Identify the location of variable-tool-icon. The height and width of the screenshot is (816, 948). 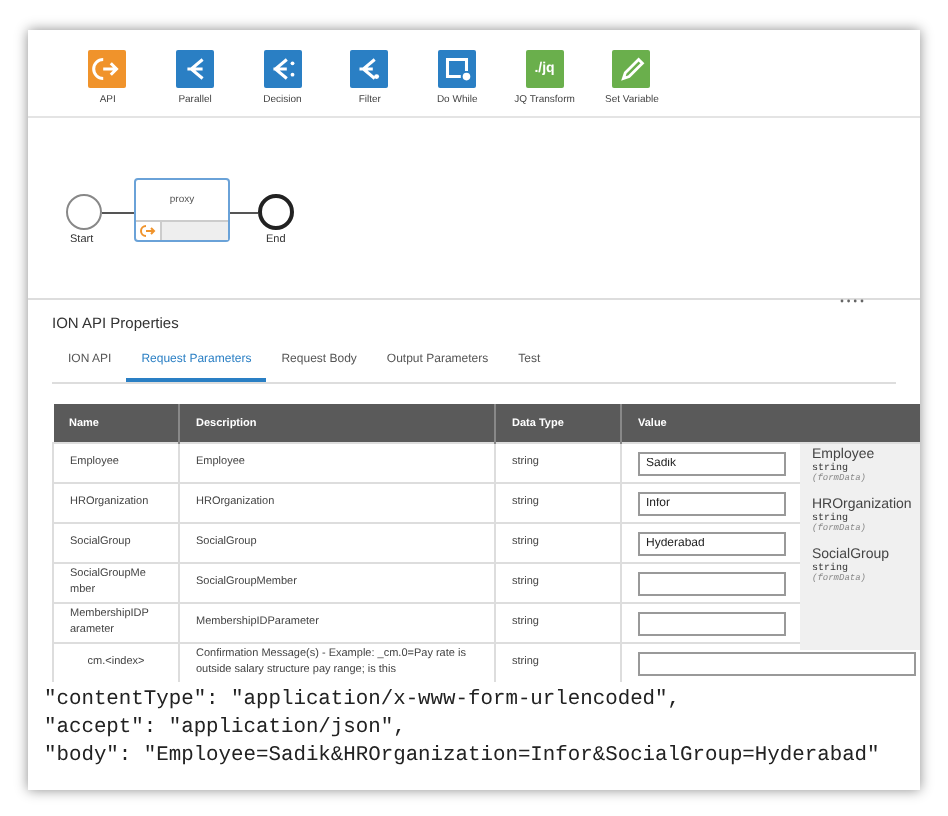
(631, 69).